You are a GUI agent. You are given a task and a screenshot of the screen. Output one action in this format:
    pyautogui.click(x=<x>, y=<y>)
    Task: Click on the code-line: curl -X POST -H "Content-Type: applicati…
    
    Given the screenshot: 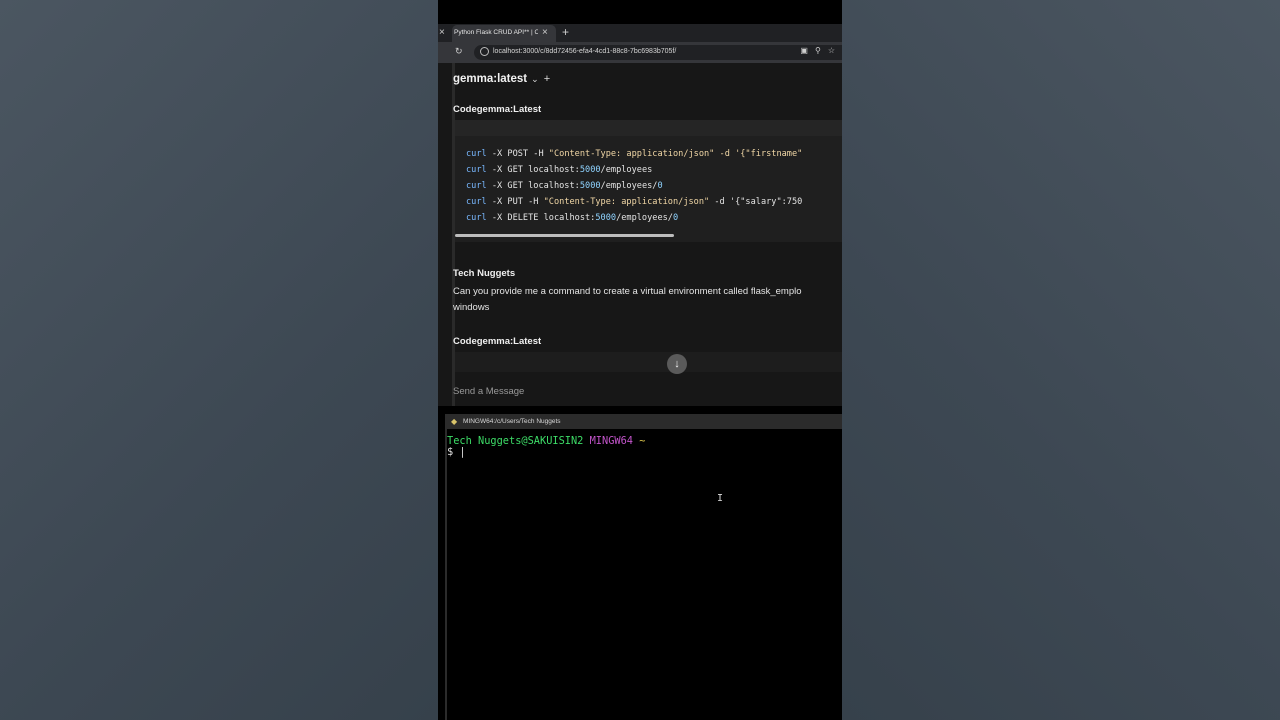 What is the action you would take?
    pyautogui.click(x=634, y=154)
    